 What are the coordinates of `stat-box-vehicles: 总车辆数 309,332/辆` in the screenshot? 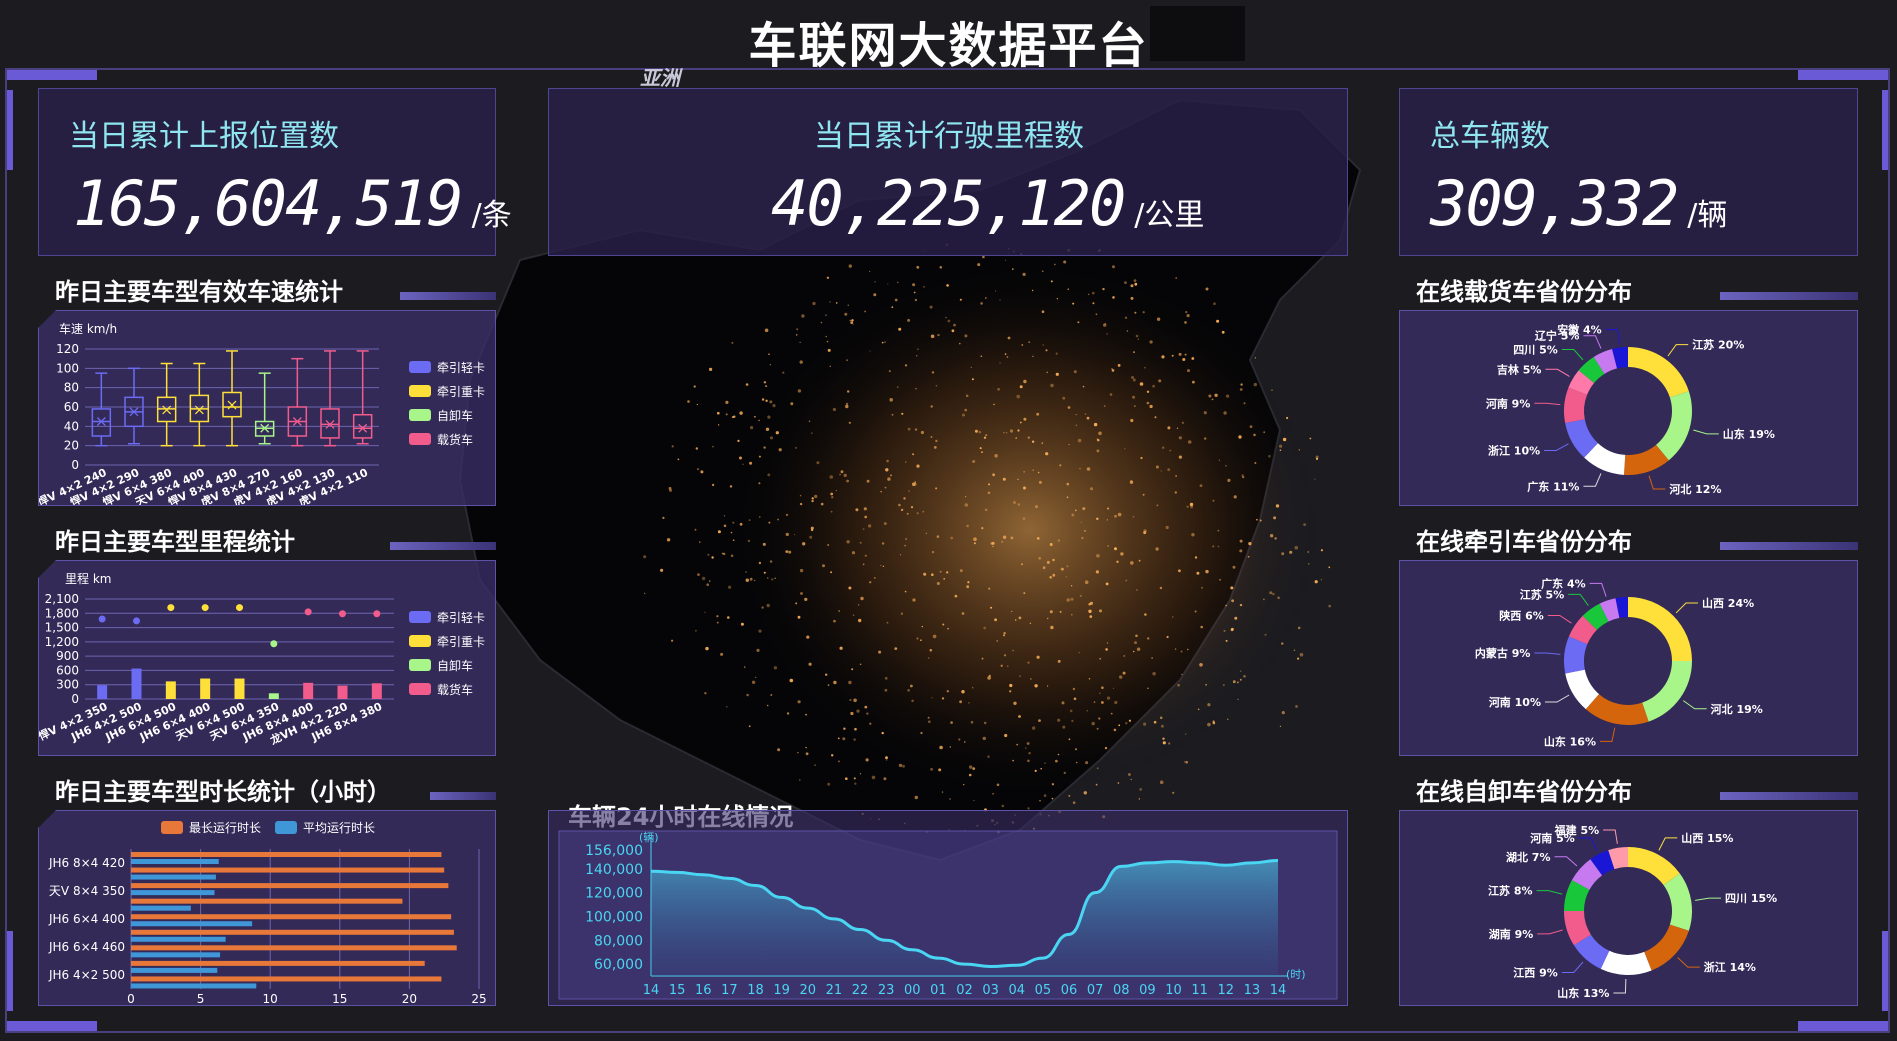 It's located at (1628, 172).